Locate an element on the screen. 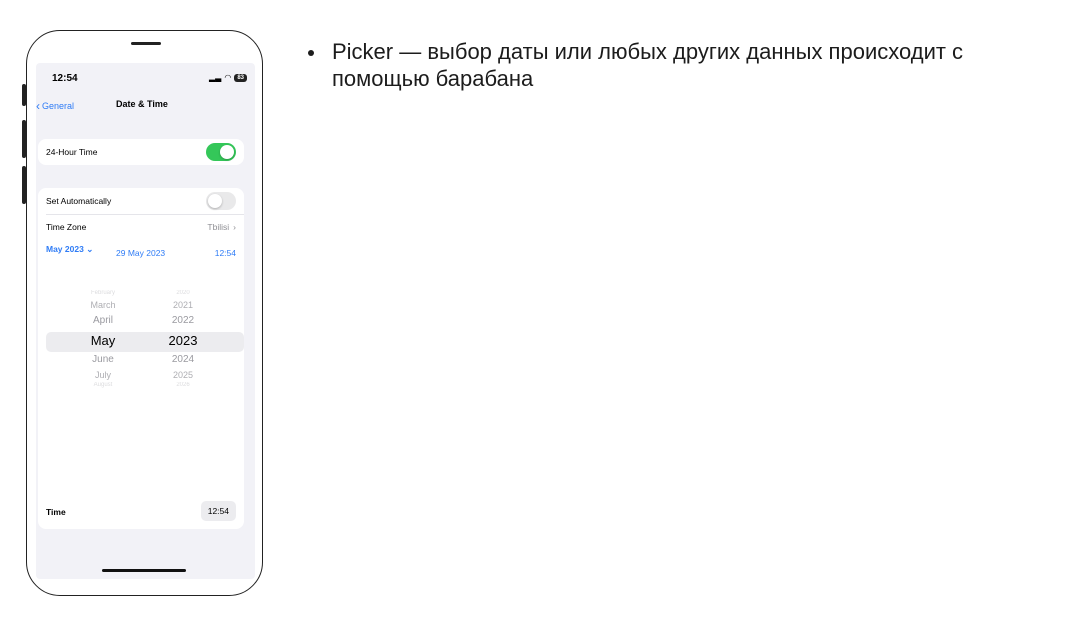 The image size is (1087, 631). battery-icon: 83 is located at coordinates (240, 77).